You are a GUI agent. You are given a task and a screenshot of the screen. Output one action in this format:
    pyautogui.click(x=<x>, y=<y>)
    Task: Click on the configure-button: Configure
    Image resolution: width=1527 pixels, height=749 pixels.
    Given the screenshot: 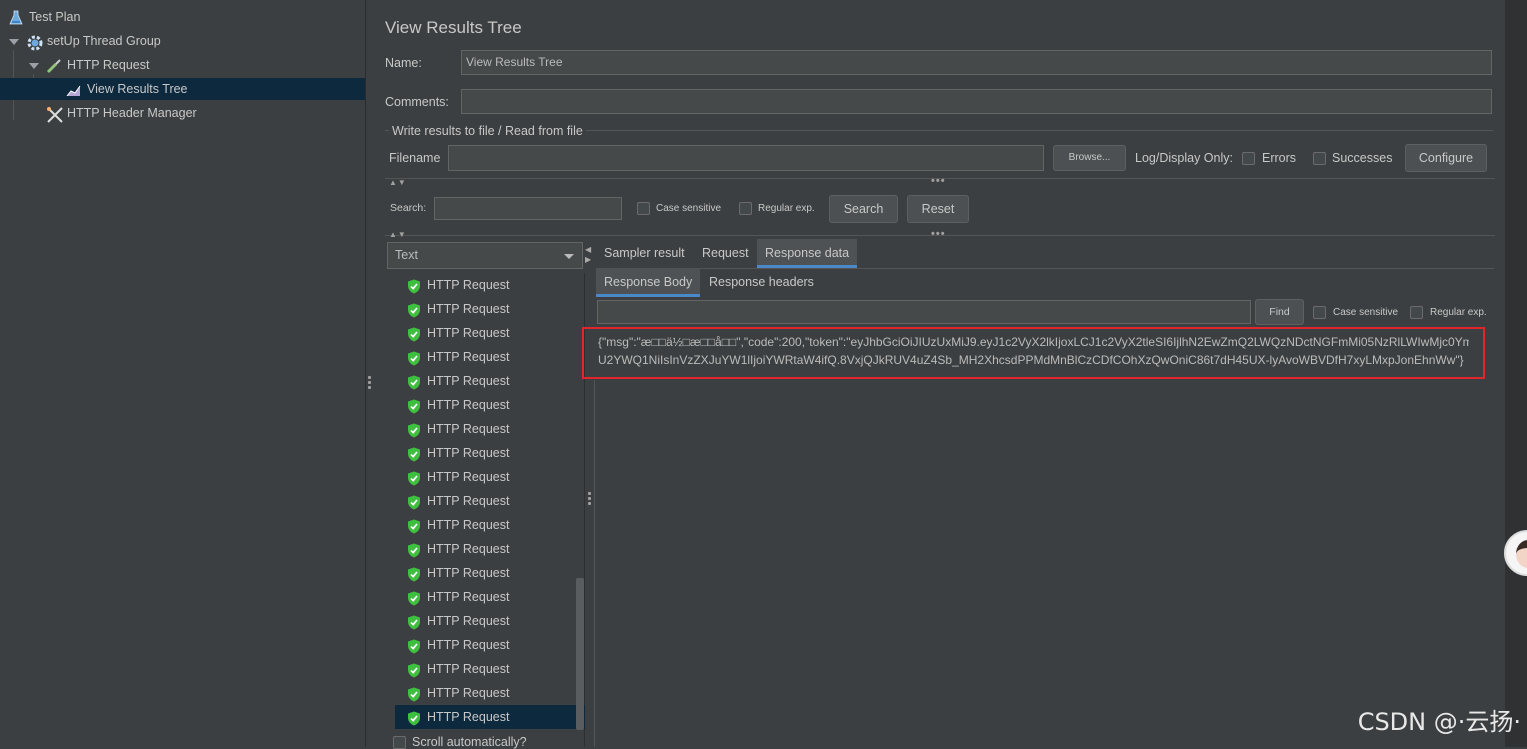 What is the action you would take?
    pyautogui.click(x=1446, y=158)
    